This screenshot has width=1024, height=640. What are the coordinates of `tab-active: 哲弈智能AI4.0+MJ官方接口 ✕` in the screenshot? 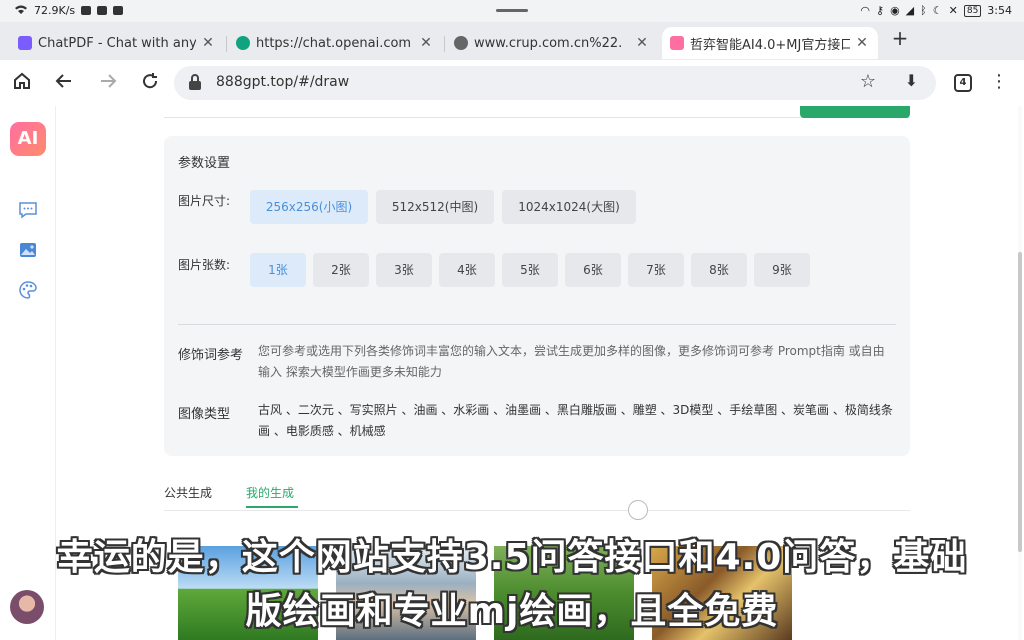 It's located at (770, 43).